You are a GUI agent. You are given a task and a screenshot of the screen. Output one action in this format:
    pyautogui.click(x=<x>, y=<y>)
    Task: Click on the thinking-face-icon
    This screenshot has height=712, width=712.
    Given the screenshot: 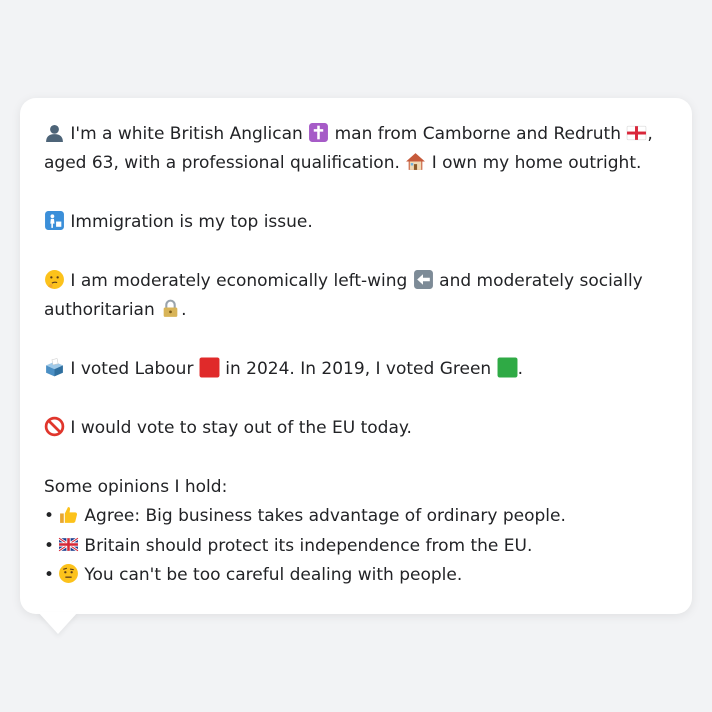 What is the action you would take?
    pyautogui.click(x=54, y=279)
    